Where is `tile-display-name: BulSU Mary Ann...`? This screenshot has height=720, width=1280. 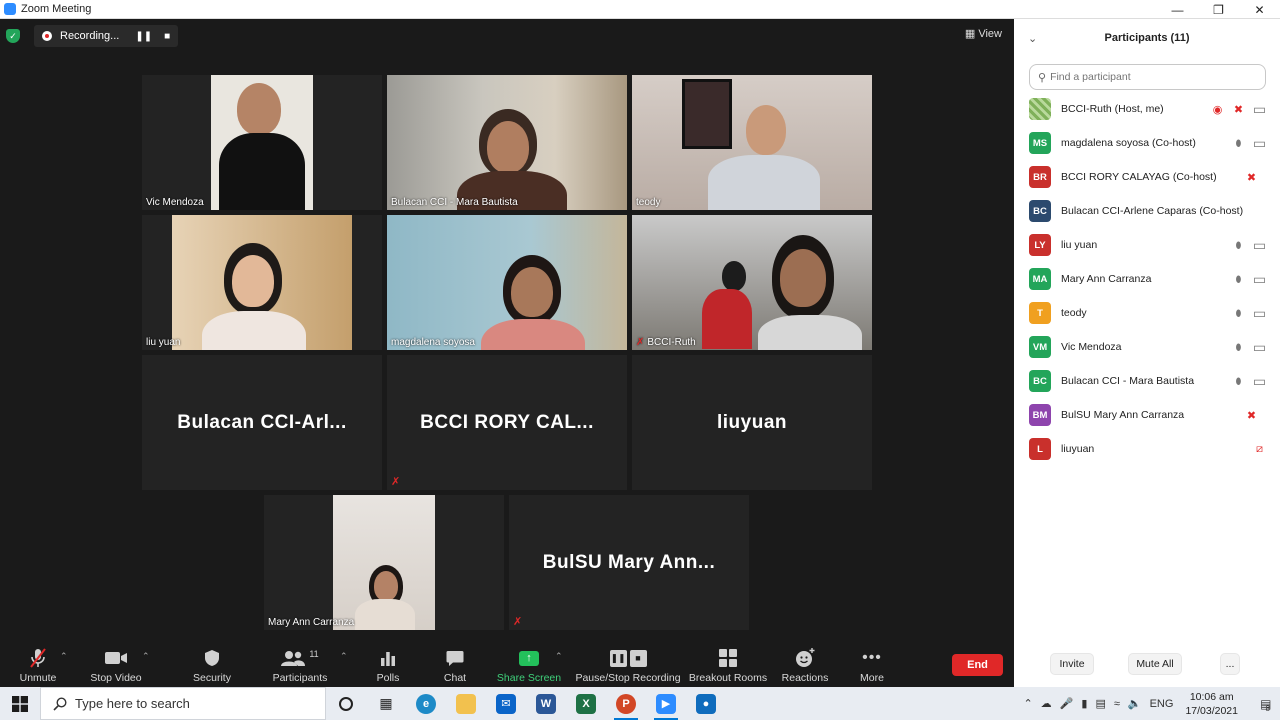 tile-display-name: BulSU Mary Ann... is located at coordinates (629, 562).